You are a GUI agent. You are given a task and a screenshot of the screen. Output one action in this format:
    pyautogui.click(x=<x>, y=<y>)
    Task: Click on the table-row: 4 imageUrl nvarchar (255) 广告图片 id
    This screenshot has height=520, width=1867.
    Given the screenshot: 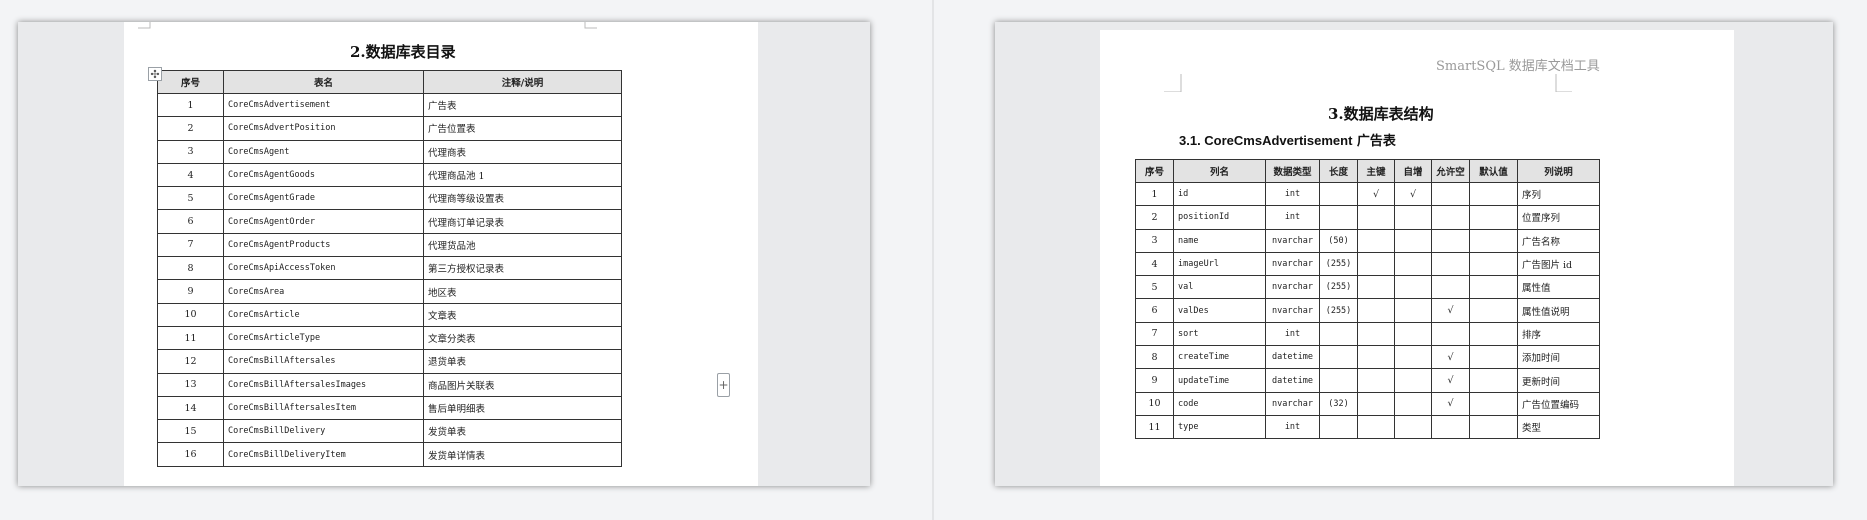 What is the action you would take?
    pyautogui.click(x=1367, y=264)
    